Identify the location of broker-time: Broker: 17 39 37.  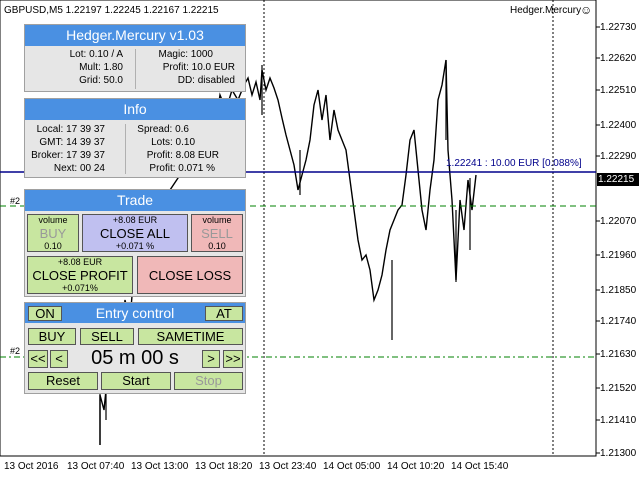
(68, 155).